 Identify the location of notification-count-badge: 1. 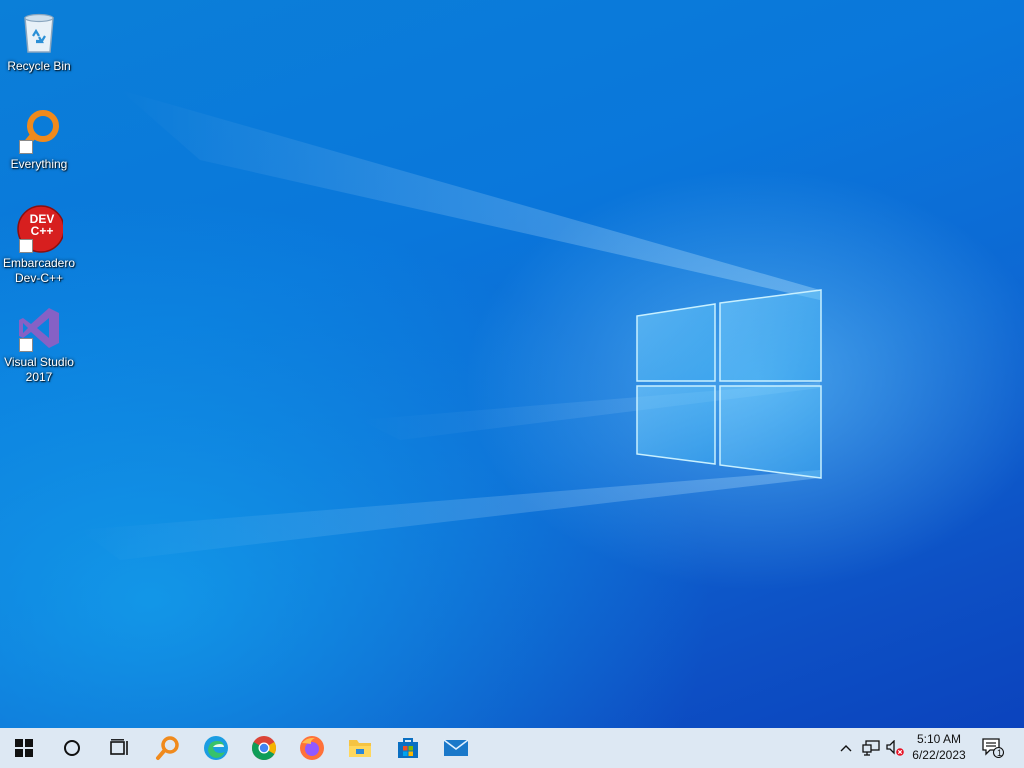
(999, 753).